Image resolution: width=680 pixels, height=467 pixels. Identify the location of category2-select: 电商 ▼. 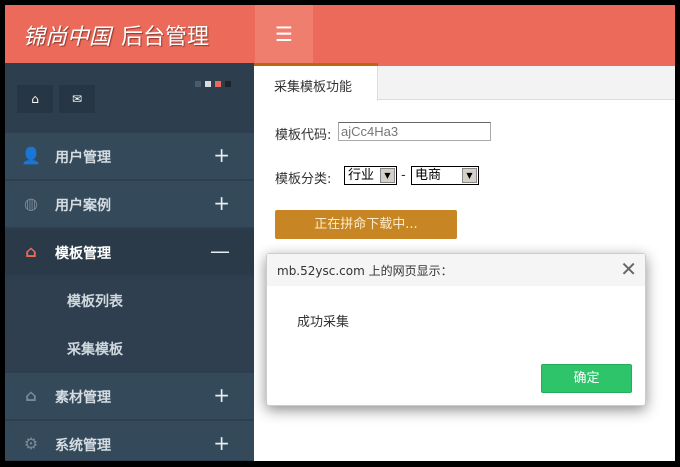
(445, 175).